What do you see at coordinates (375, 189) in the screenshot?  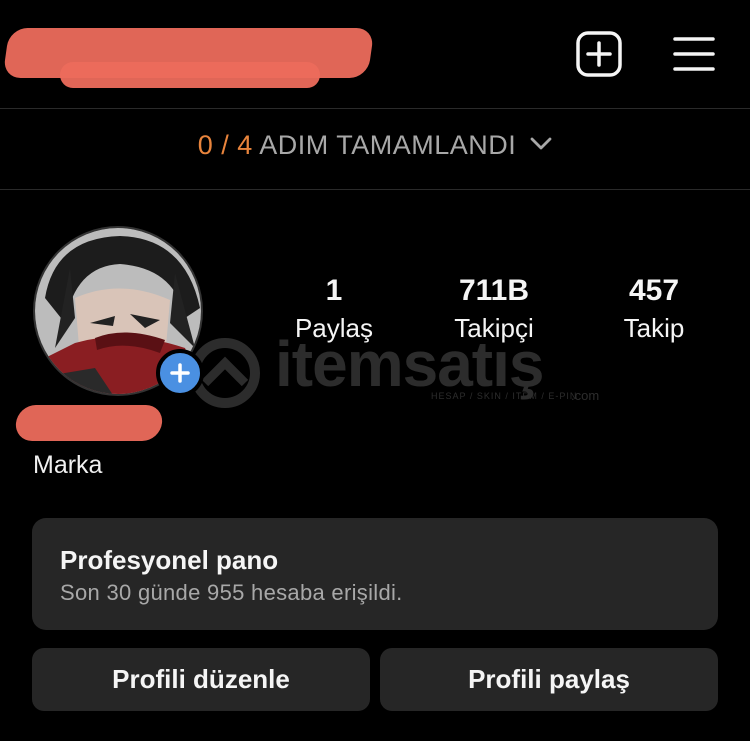 I see `banner-divider` at bounding box center [375, 189].